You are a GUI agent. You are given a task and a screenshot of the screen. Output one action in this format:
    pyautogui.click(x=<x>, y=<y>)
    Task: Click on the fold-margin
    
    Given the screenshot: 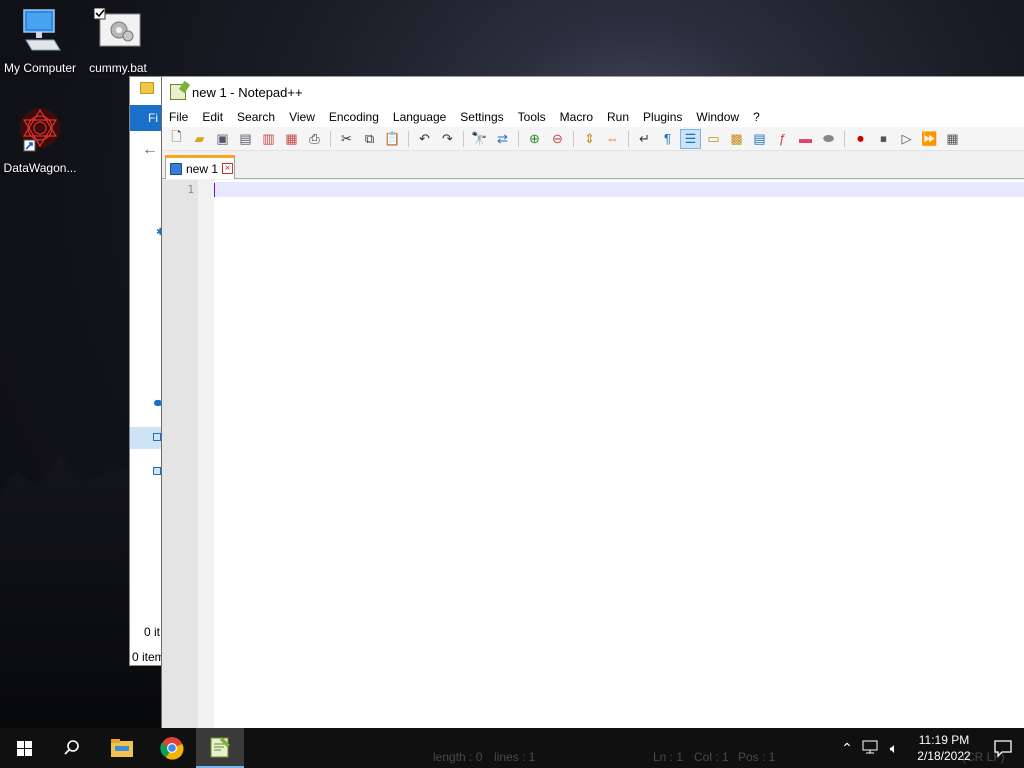 What is the action you would take?
    pyautogui.click(x=206, y=454)
    